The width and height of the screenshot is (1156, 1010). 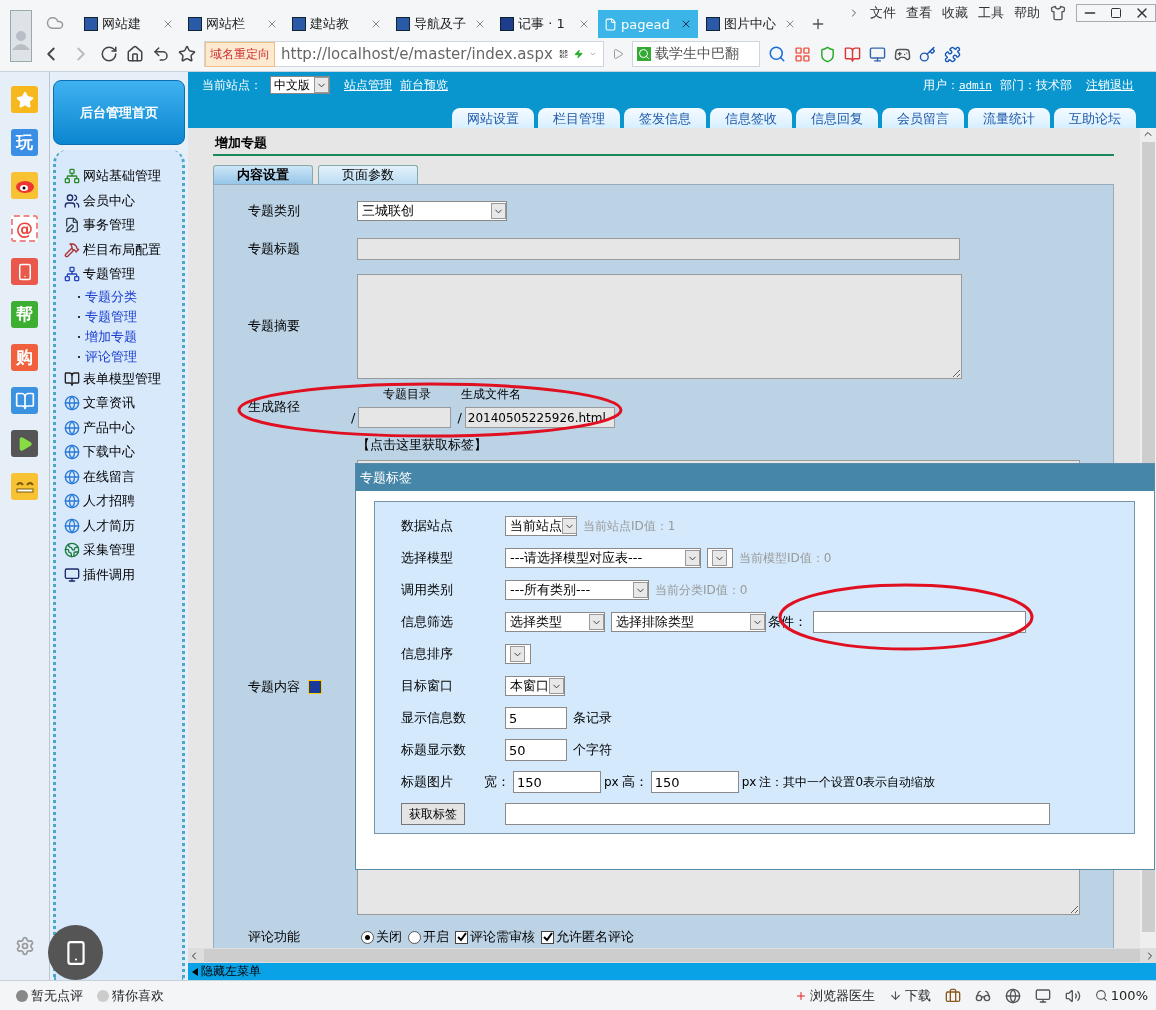 What do you see at coordinates (539, 417) in the screenshot?
I see `filename-field: 20140505225926.html` at bounding box center [539, 417].